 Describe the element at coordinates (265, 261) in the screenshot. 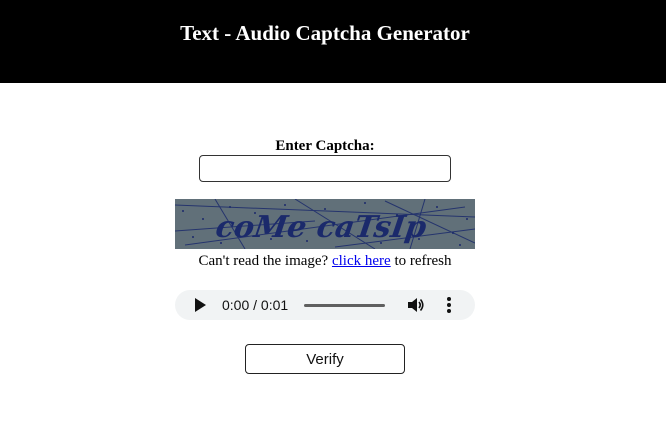

I see `refresh-prefix: Can't read the image?` at that location.